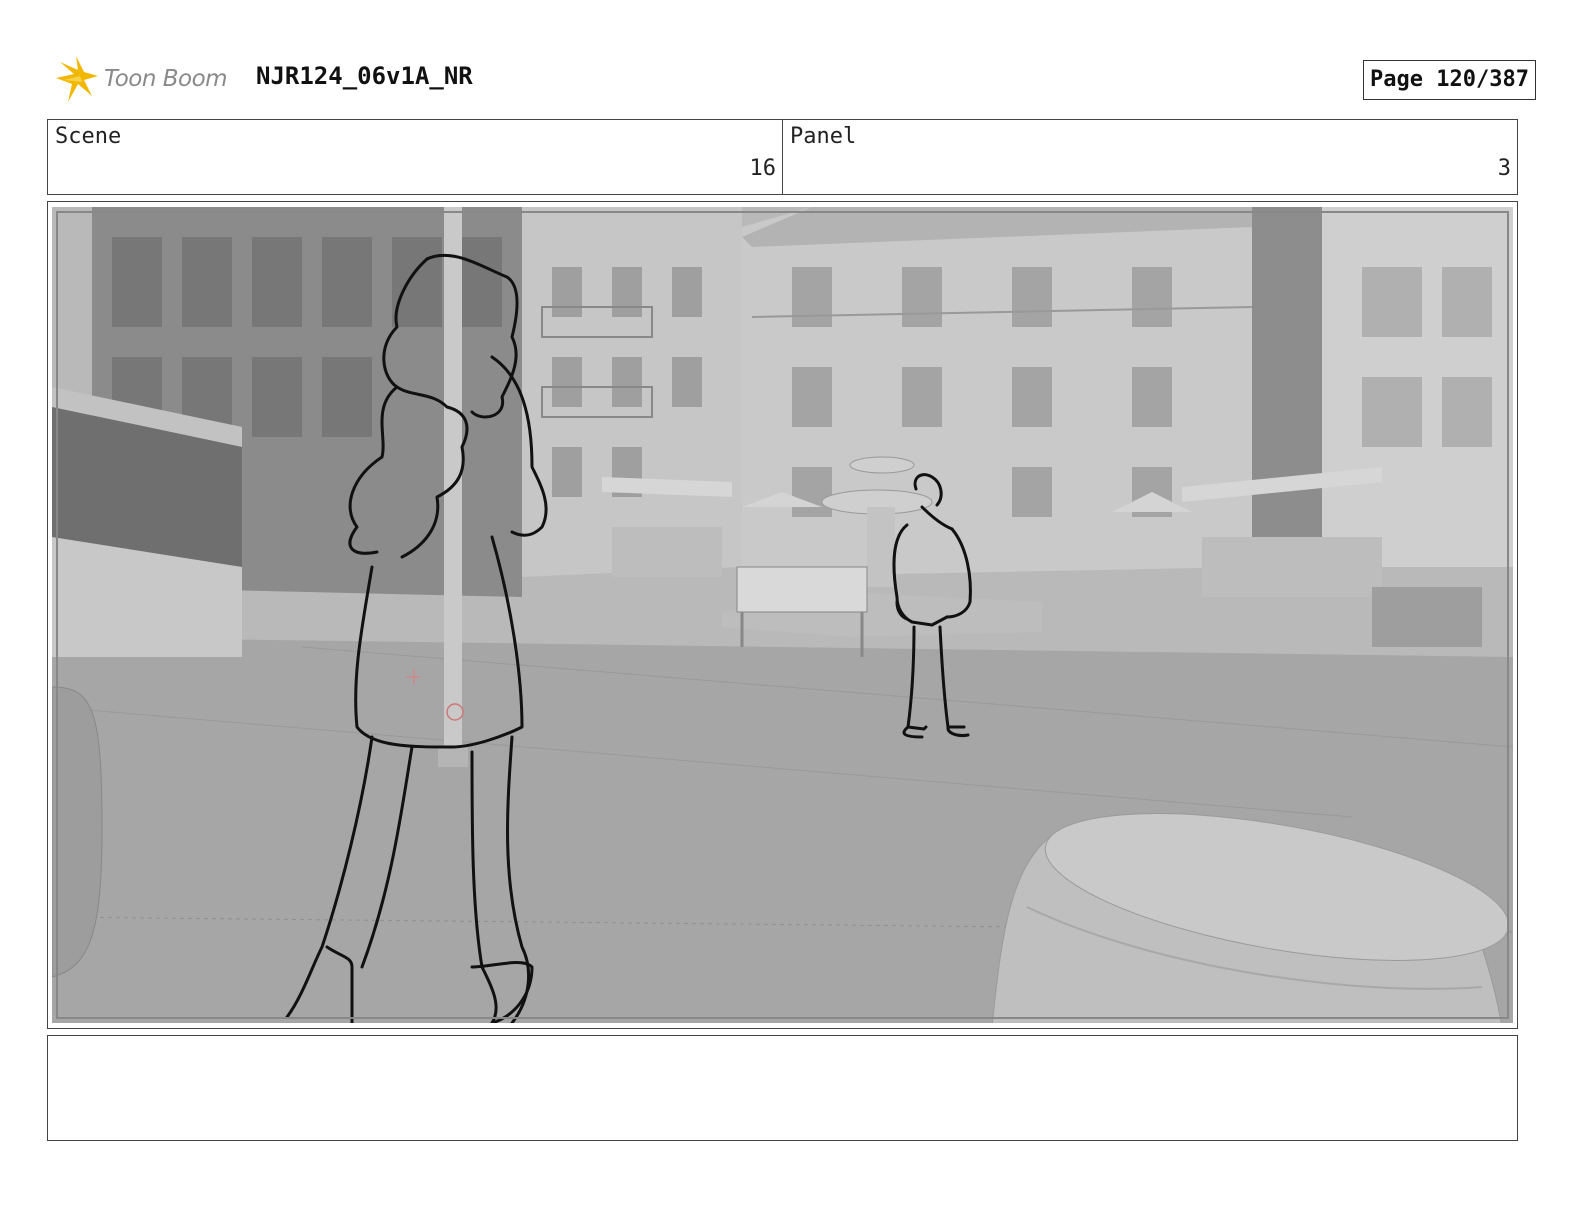  I want to click on toon-boom-logo: Toon Boom, so click(147, 80).